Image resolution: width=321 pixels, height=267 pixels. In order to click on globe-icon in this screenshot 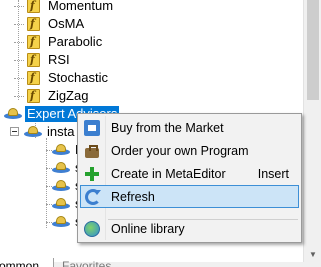, I will do `click(92, 229)`.